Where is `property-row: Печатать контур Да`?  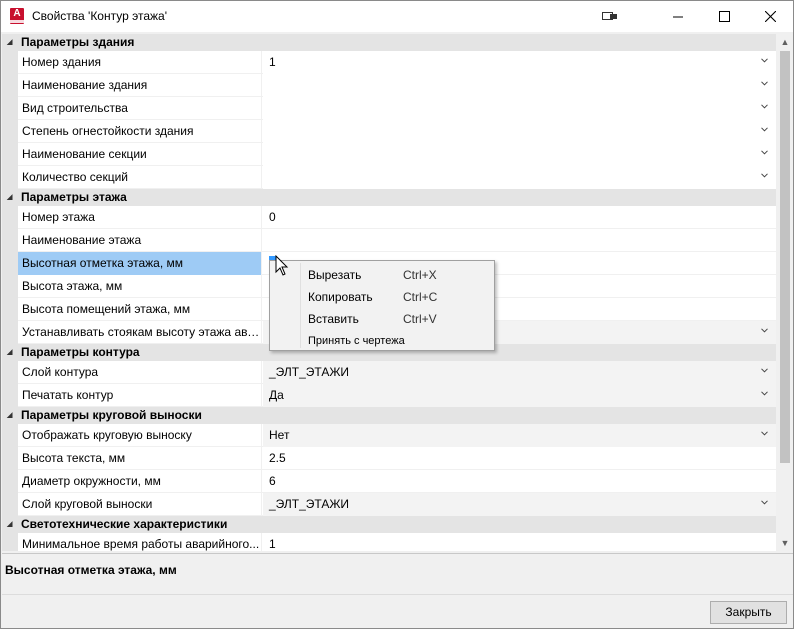
property-row: Печатать контур Да is located at coordinates (389, 395).